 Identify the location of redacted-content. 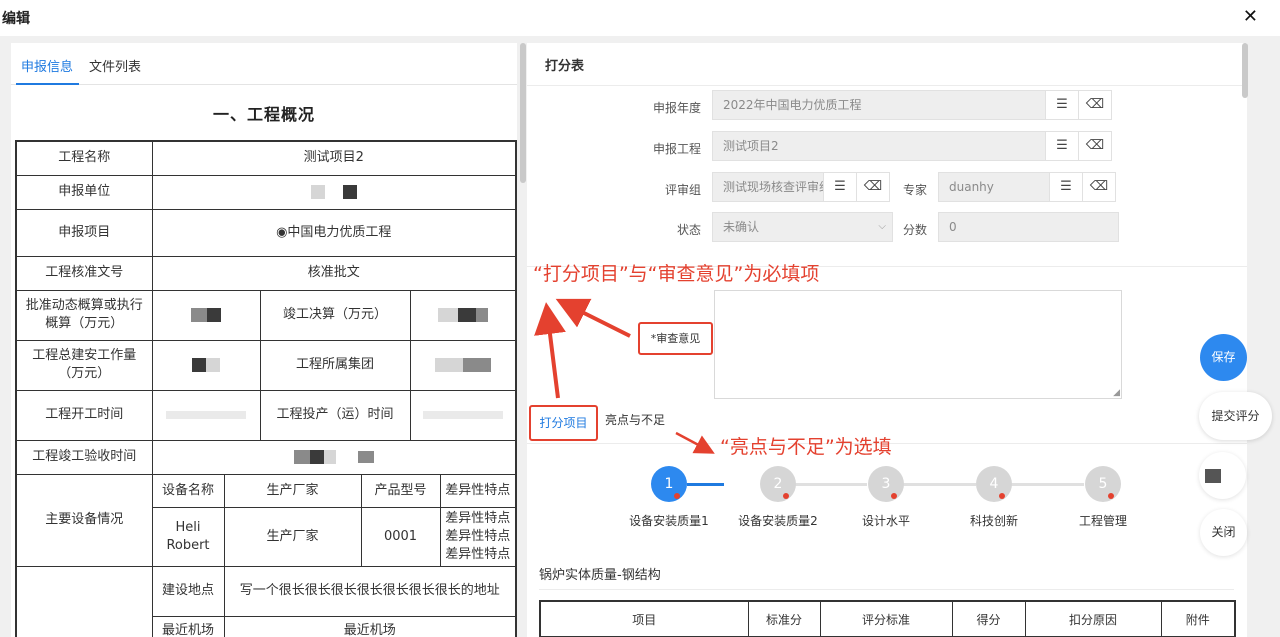
(1213, 476).